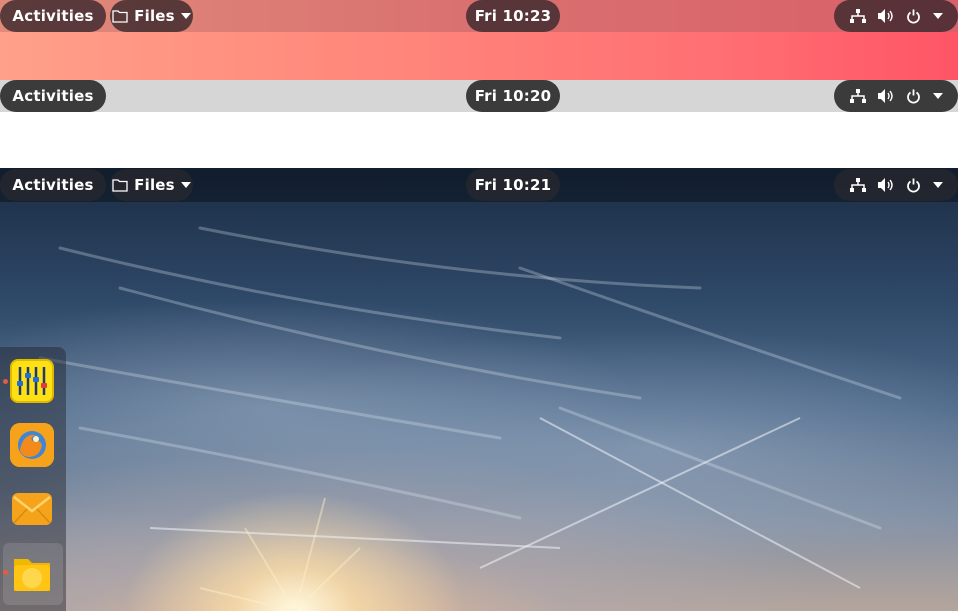 This screenshot has width=958, height=611. What do you see at coordinates (33, 479) in the screenshot?
I see `dash-dock` at bounding box center [33, 479].